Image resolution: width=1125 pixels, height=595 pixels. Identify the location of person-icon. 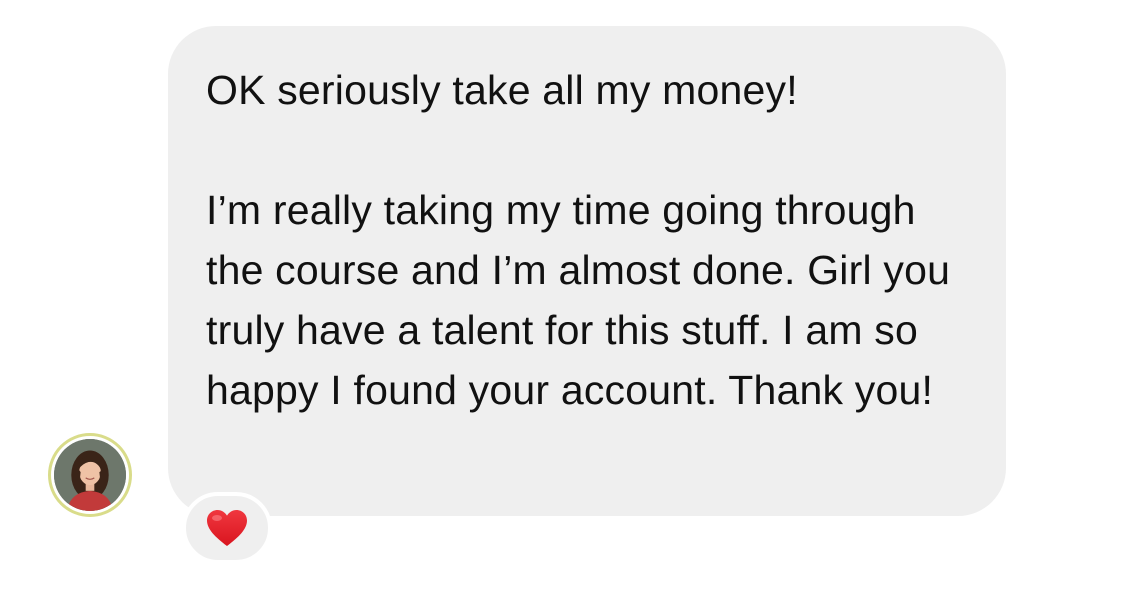
(90, 475).